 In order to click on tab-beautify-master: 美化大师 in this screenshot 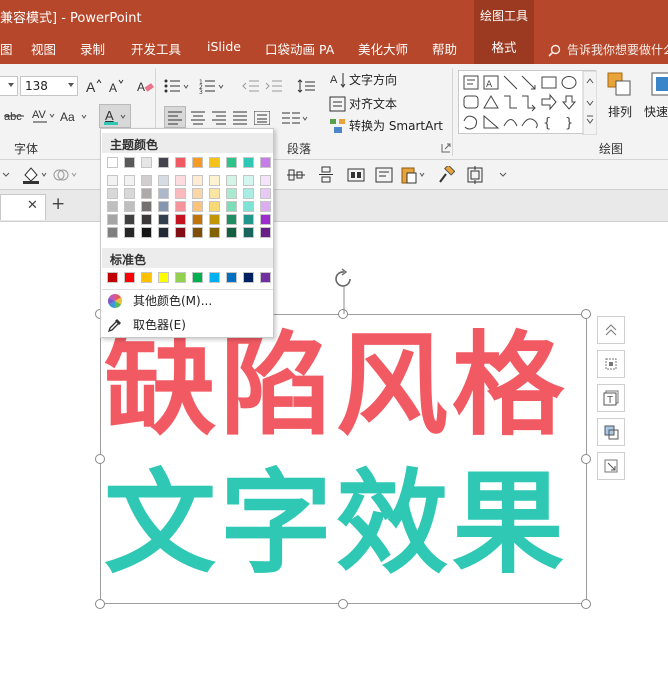, I will do `click(383, 48)`.